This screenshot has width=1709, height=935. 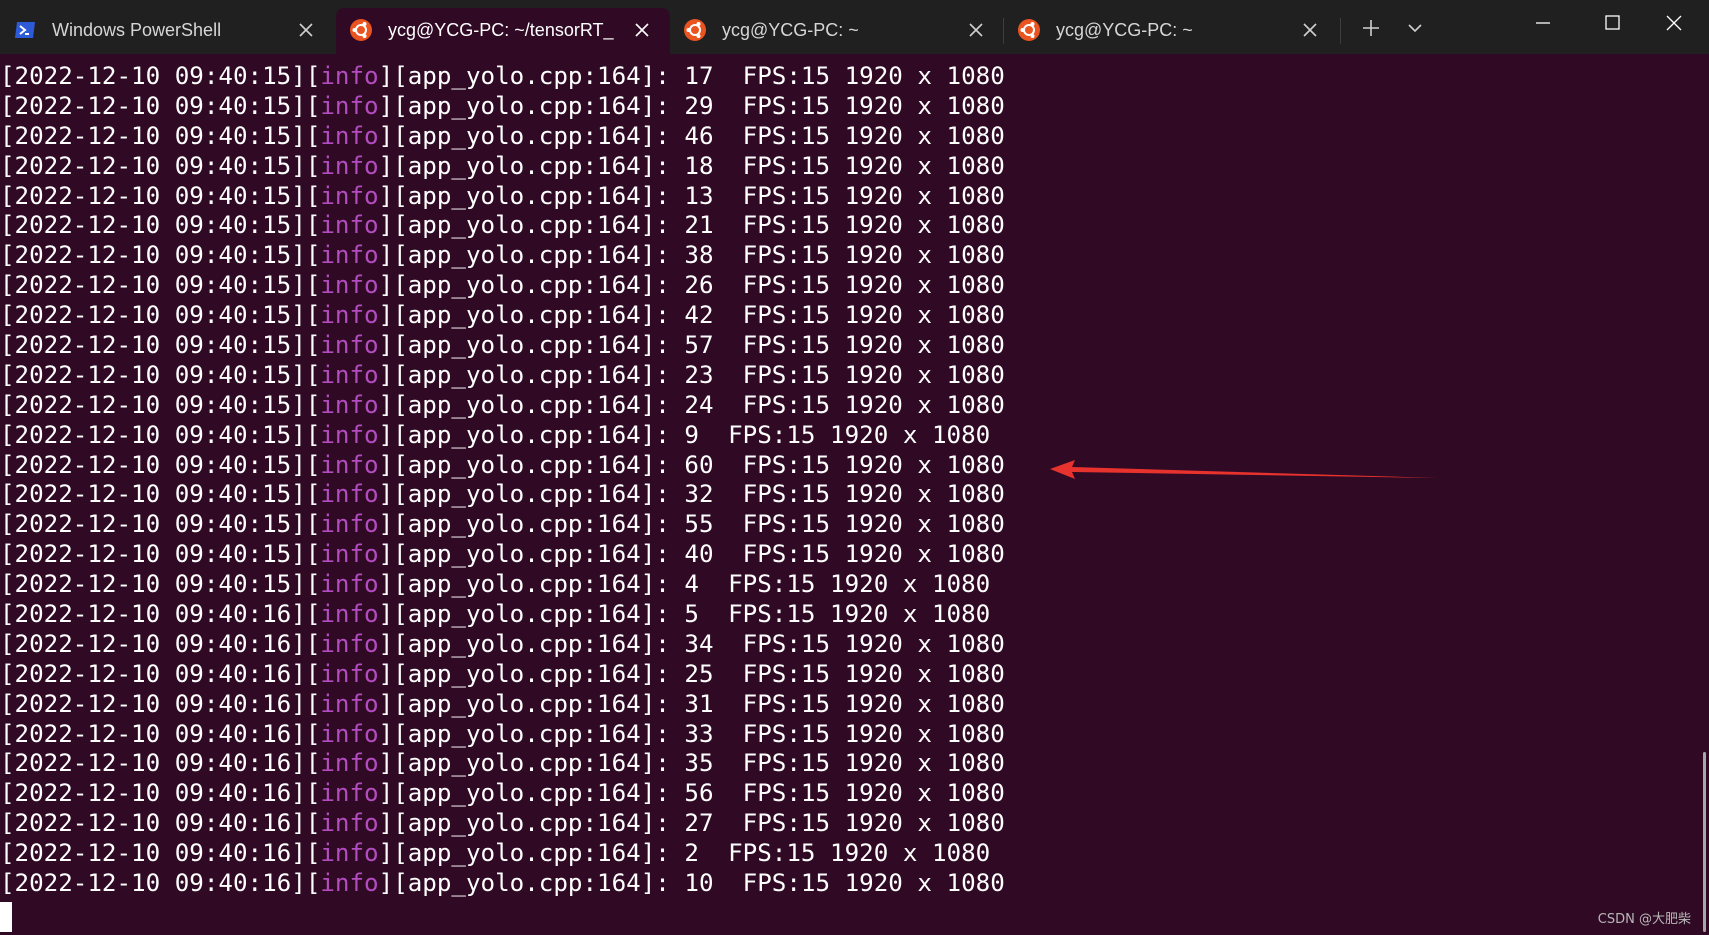 I want to click on new-tab-plus-icon, so click(x=1371, y=28).